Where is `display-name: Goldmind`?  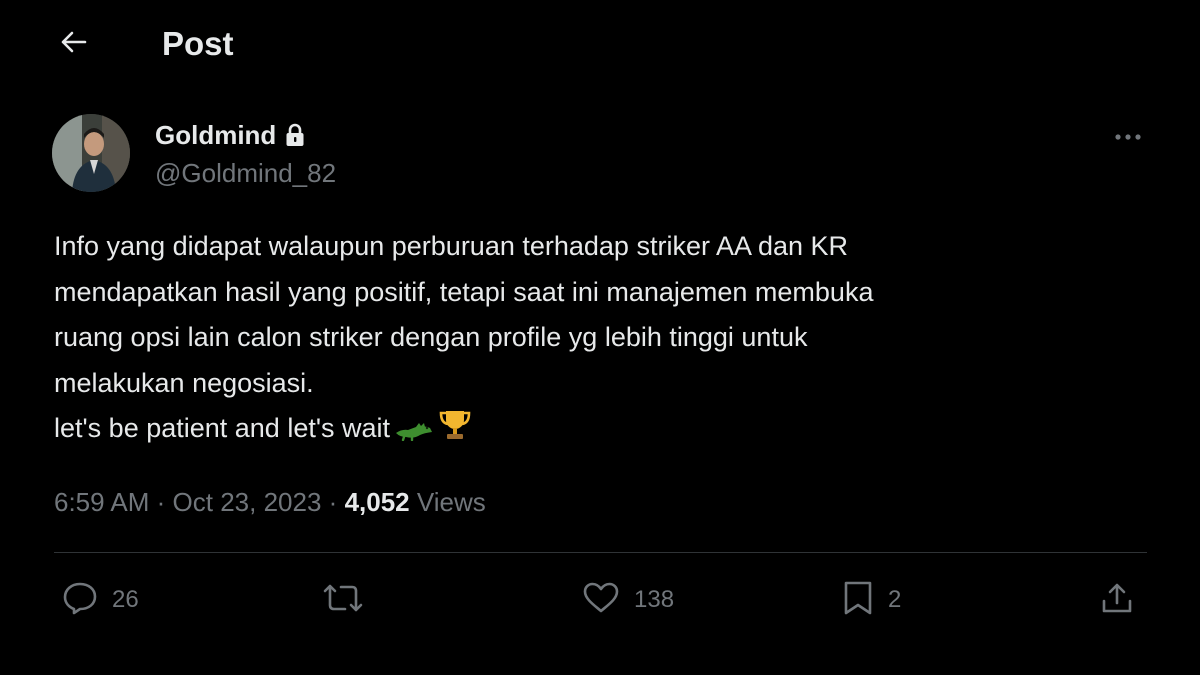
display-name: Goldmind is located at coordinates (215, 135).